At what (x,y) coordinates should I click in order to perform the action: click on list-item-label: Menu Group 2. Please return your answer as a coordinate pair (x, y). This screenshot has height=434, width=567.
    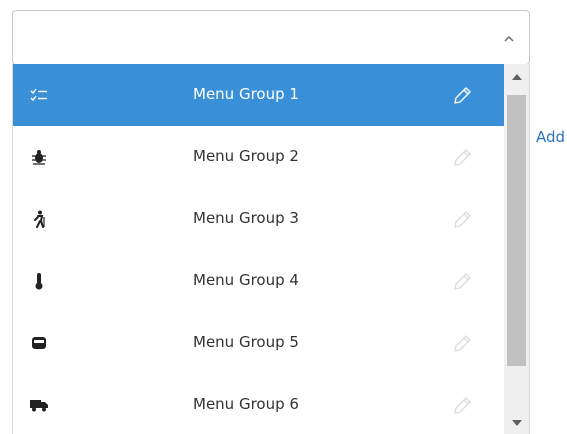
    Looking at the image, I should click on (246, 156).